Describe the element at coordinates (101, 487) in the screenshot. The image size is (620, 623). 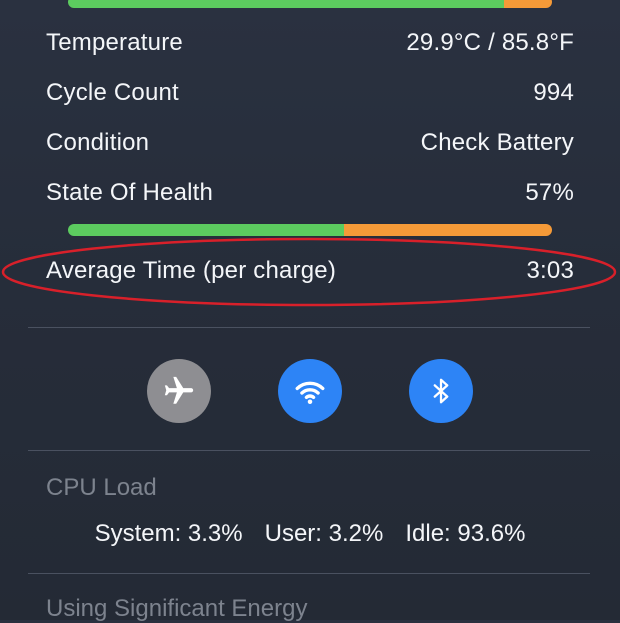
I see `cpu-load-title: CPU Load` at that location.